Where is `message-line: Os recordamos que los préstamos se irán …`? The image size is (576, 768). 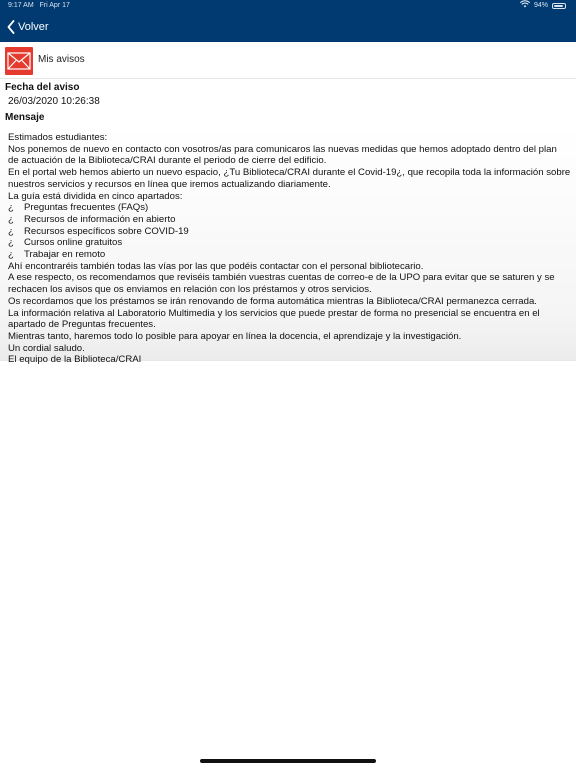
message-line: Os recordamos que los préstamos se irán … is located at coordinates (272, 301).